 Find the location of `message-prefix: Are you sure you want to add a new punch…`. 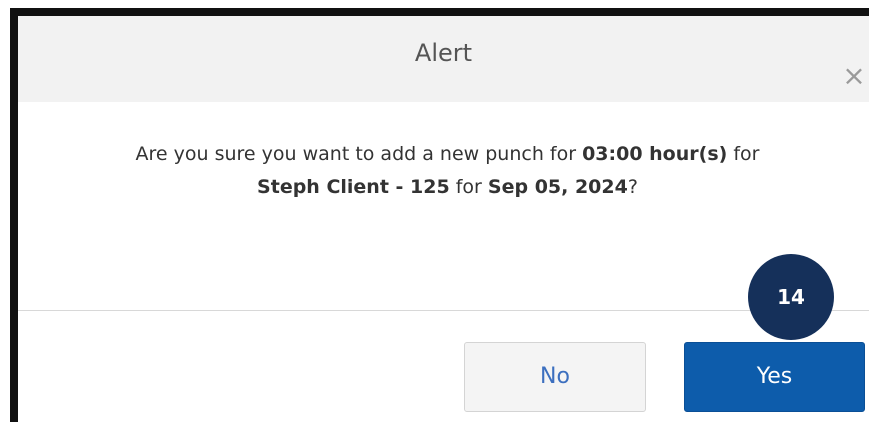

message-prefix: Are you sure you want to add a new punch… is located at coordinates (359, 154).